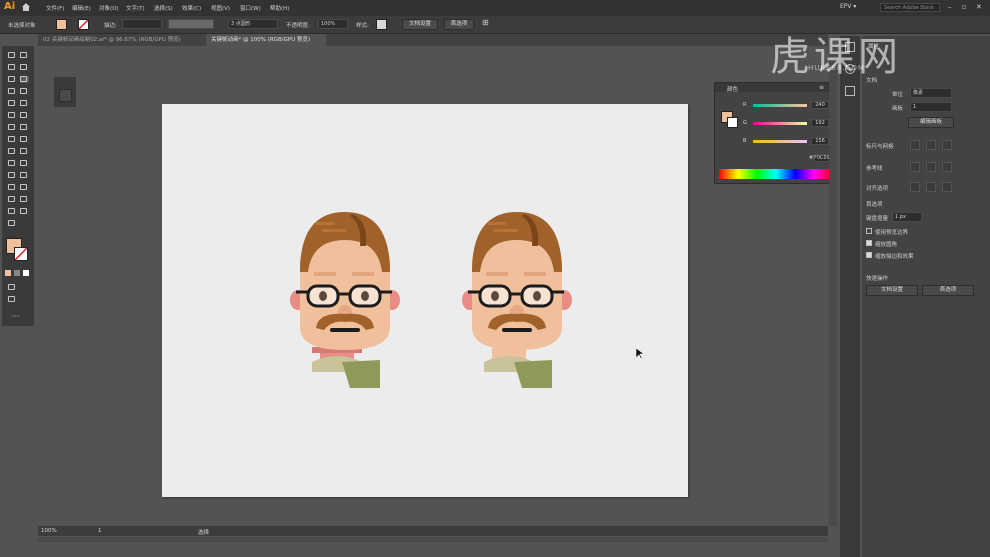 This screenshot has width=990, height=557. What do you see at coordinates (821, 87) in the screenshot?
I see `panel-menu-icon: ≡` at bounding box center [821, 87].